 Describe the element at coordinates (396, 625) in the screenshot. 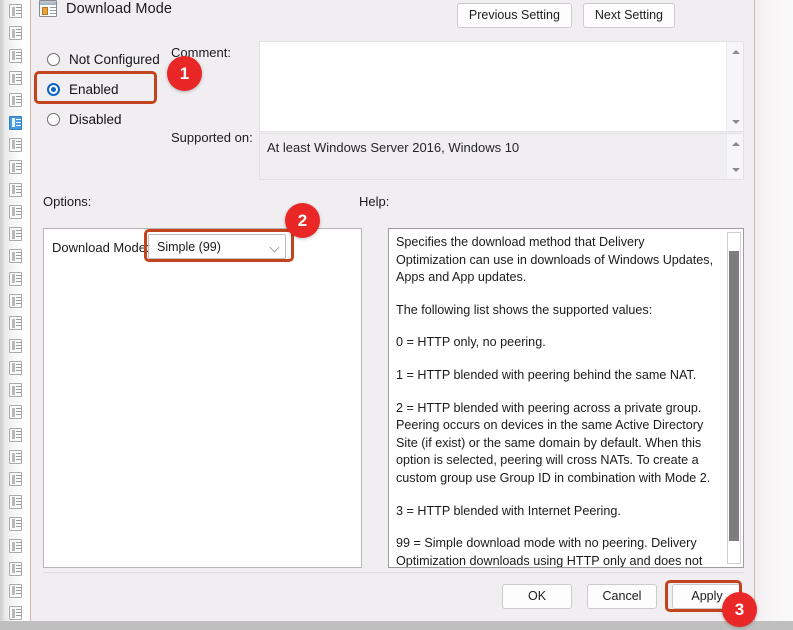

I see `desktop-background-bottom` at that location.